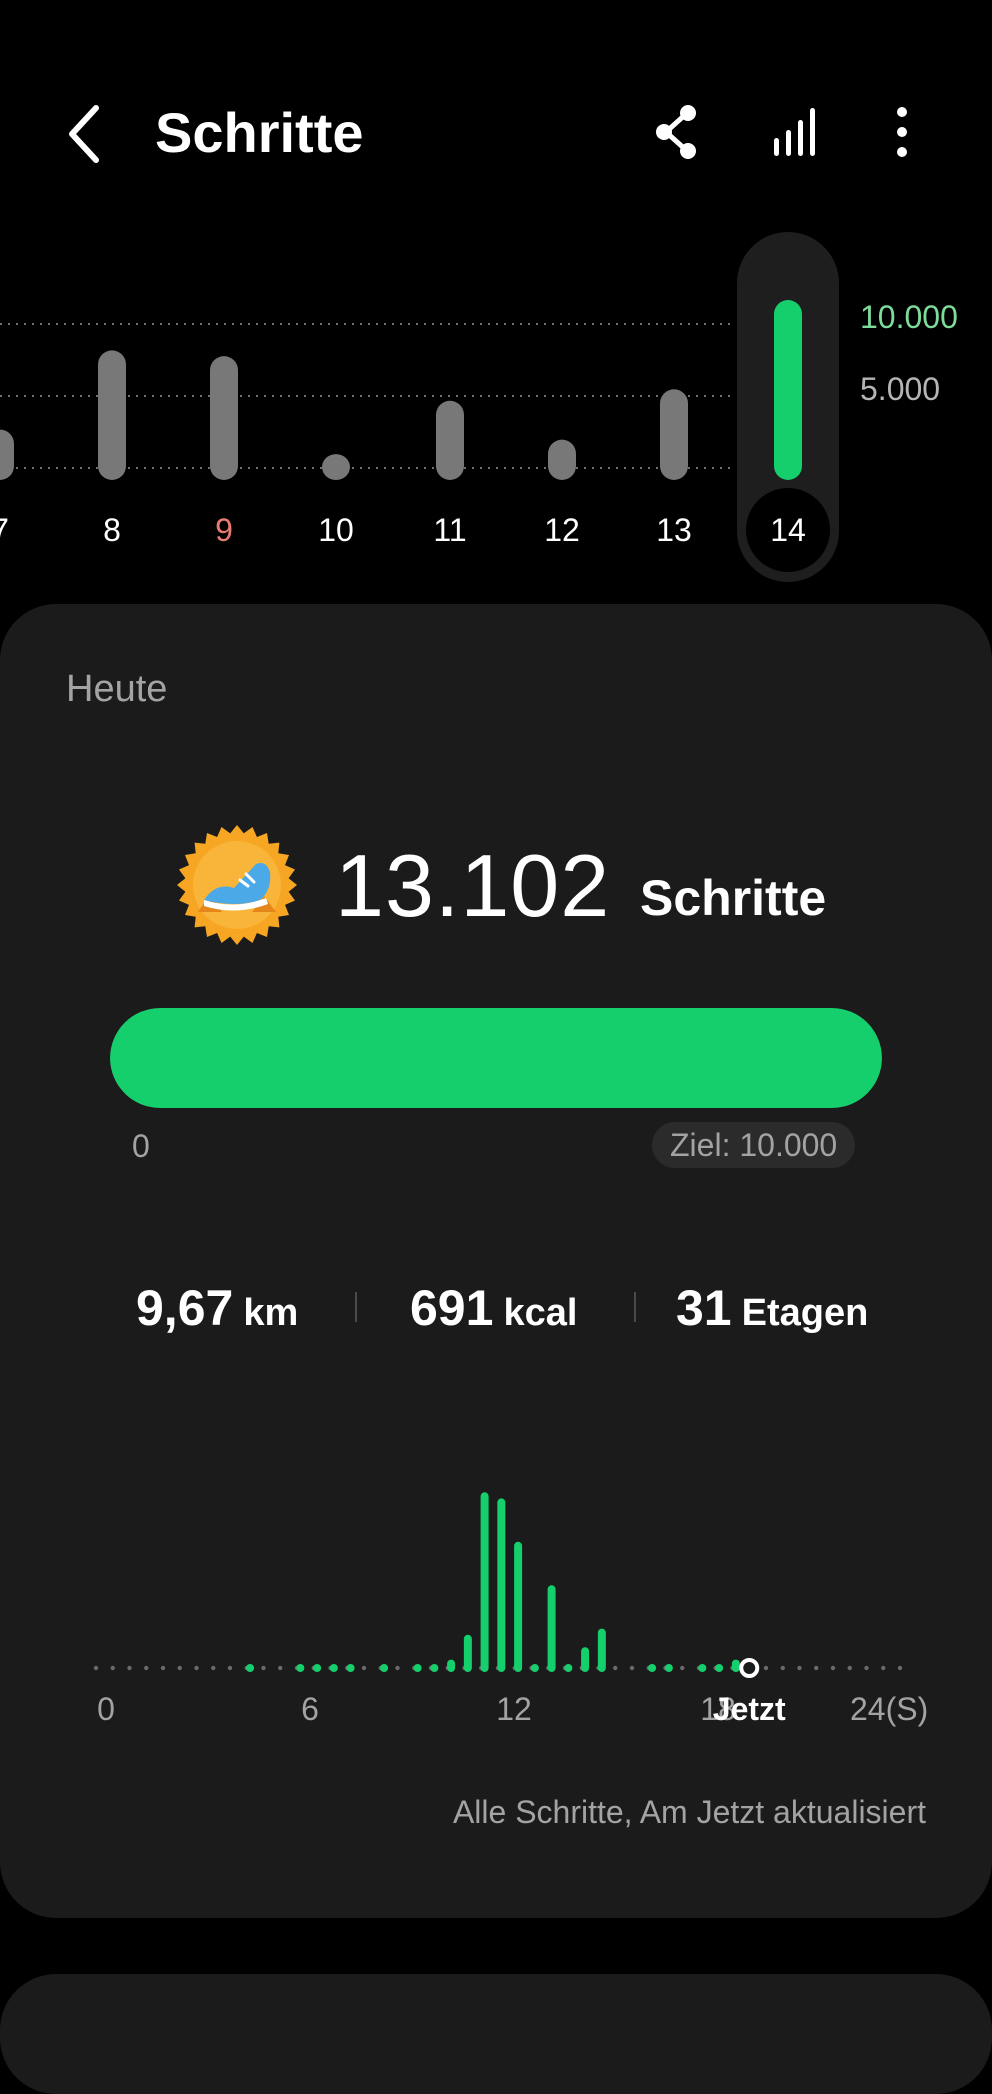  I want to click on distance-metric: 9,67 km, so click(217, 1314).